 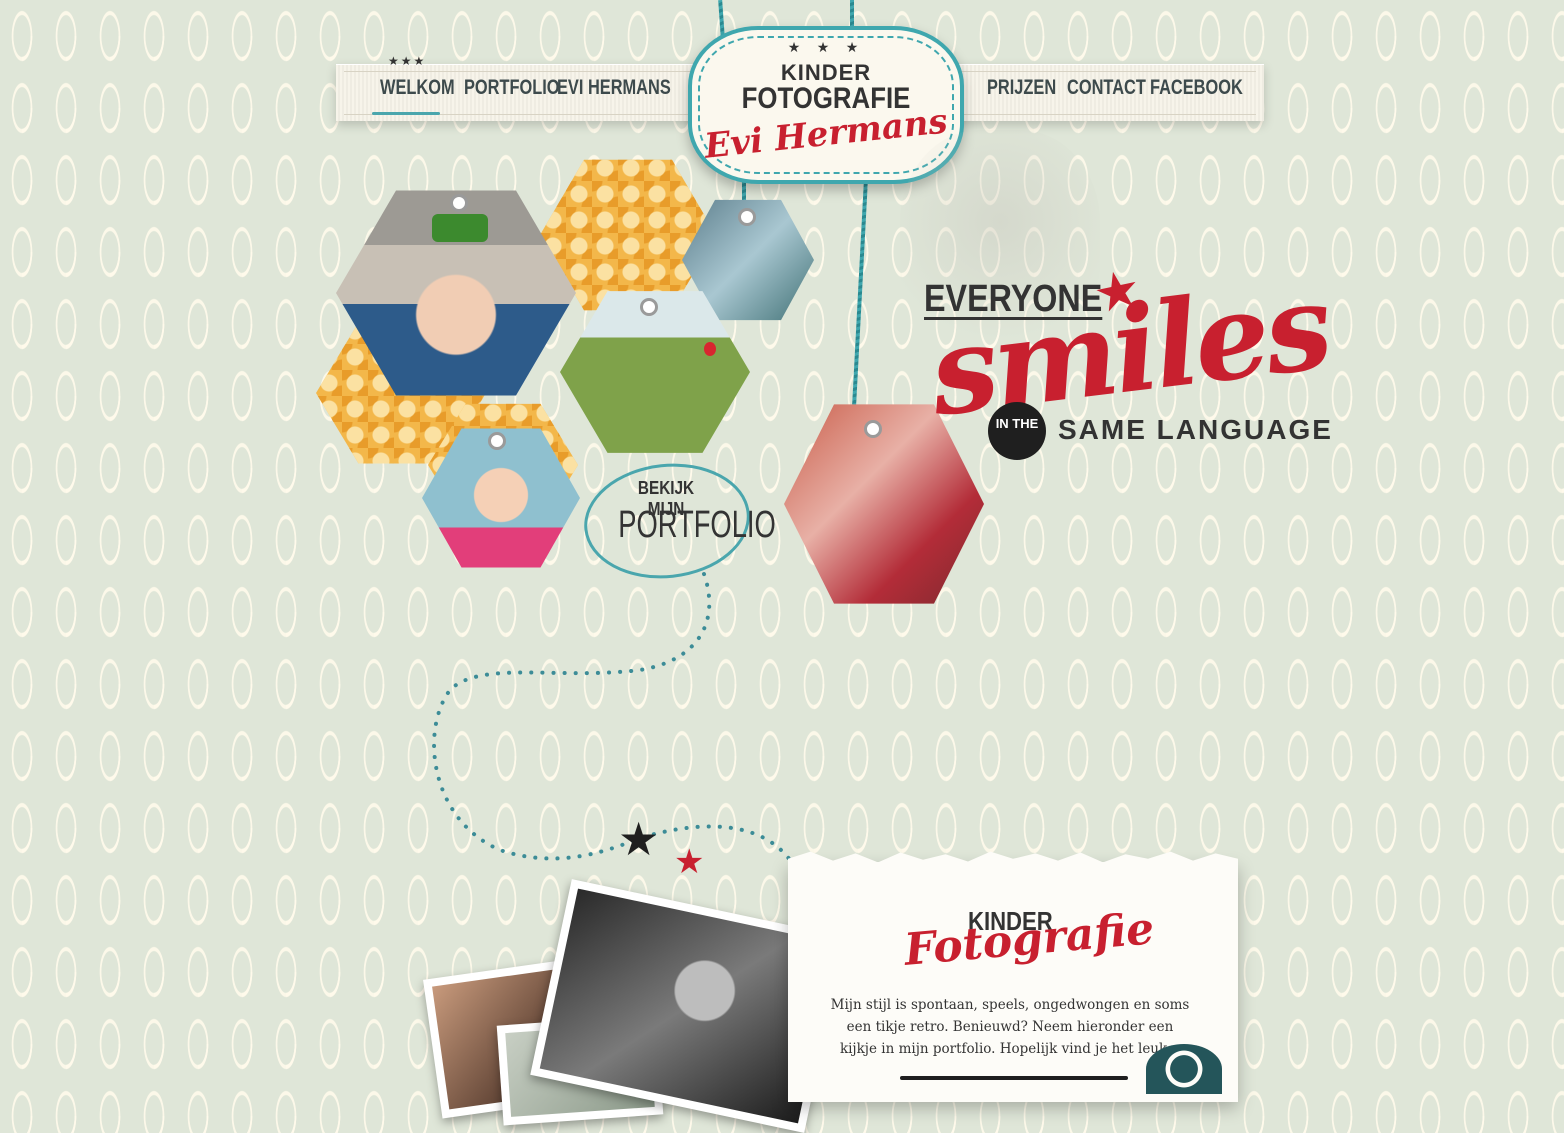 I want to click on star-icon-red: ★, so click(x=689, y=862).